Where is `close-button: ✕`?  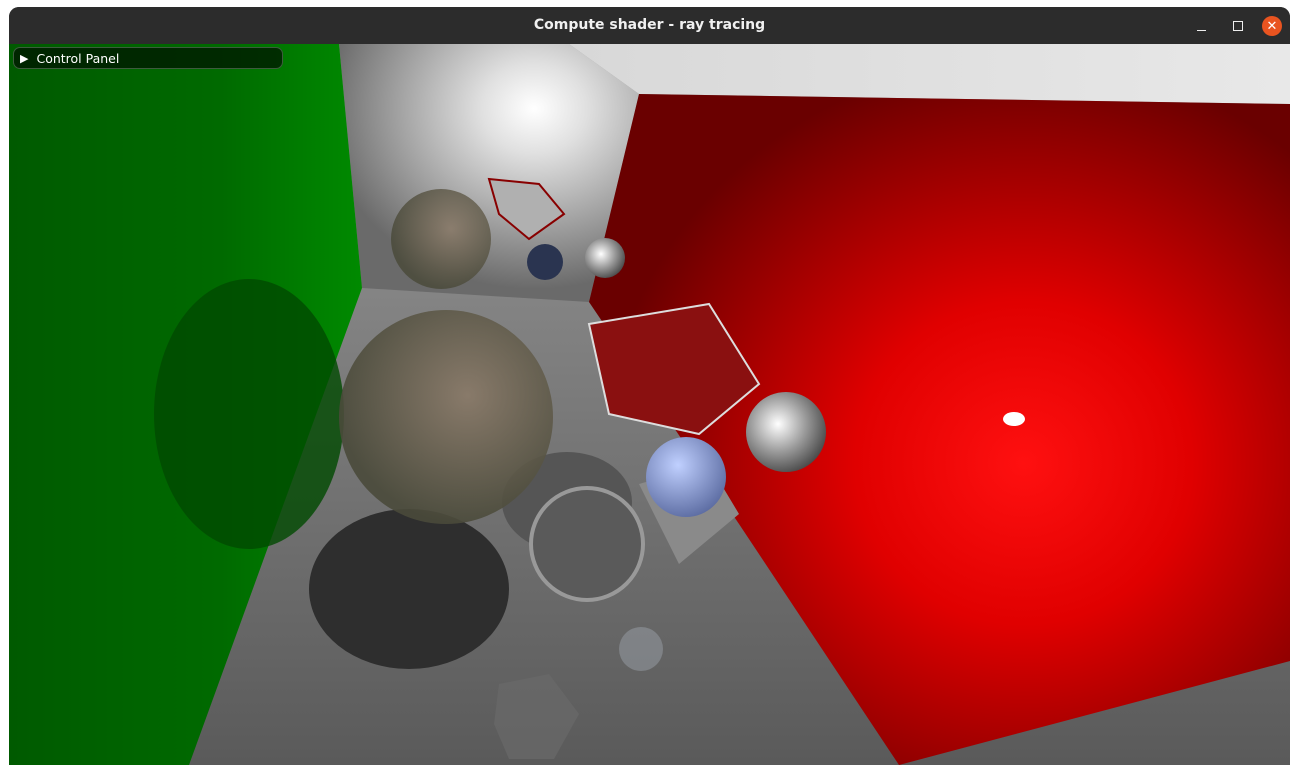
close-button: ✕ is located at coordinates (1272, 26).